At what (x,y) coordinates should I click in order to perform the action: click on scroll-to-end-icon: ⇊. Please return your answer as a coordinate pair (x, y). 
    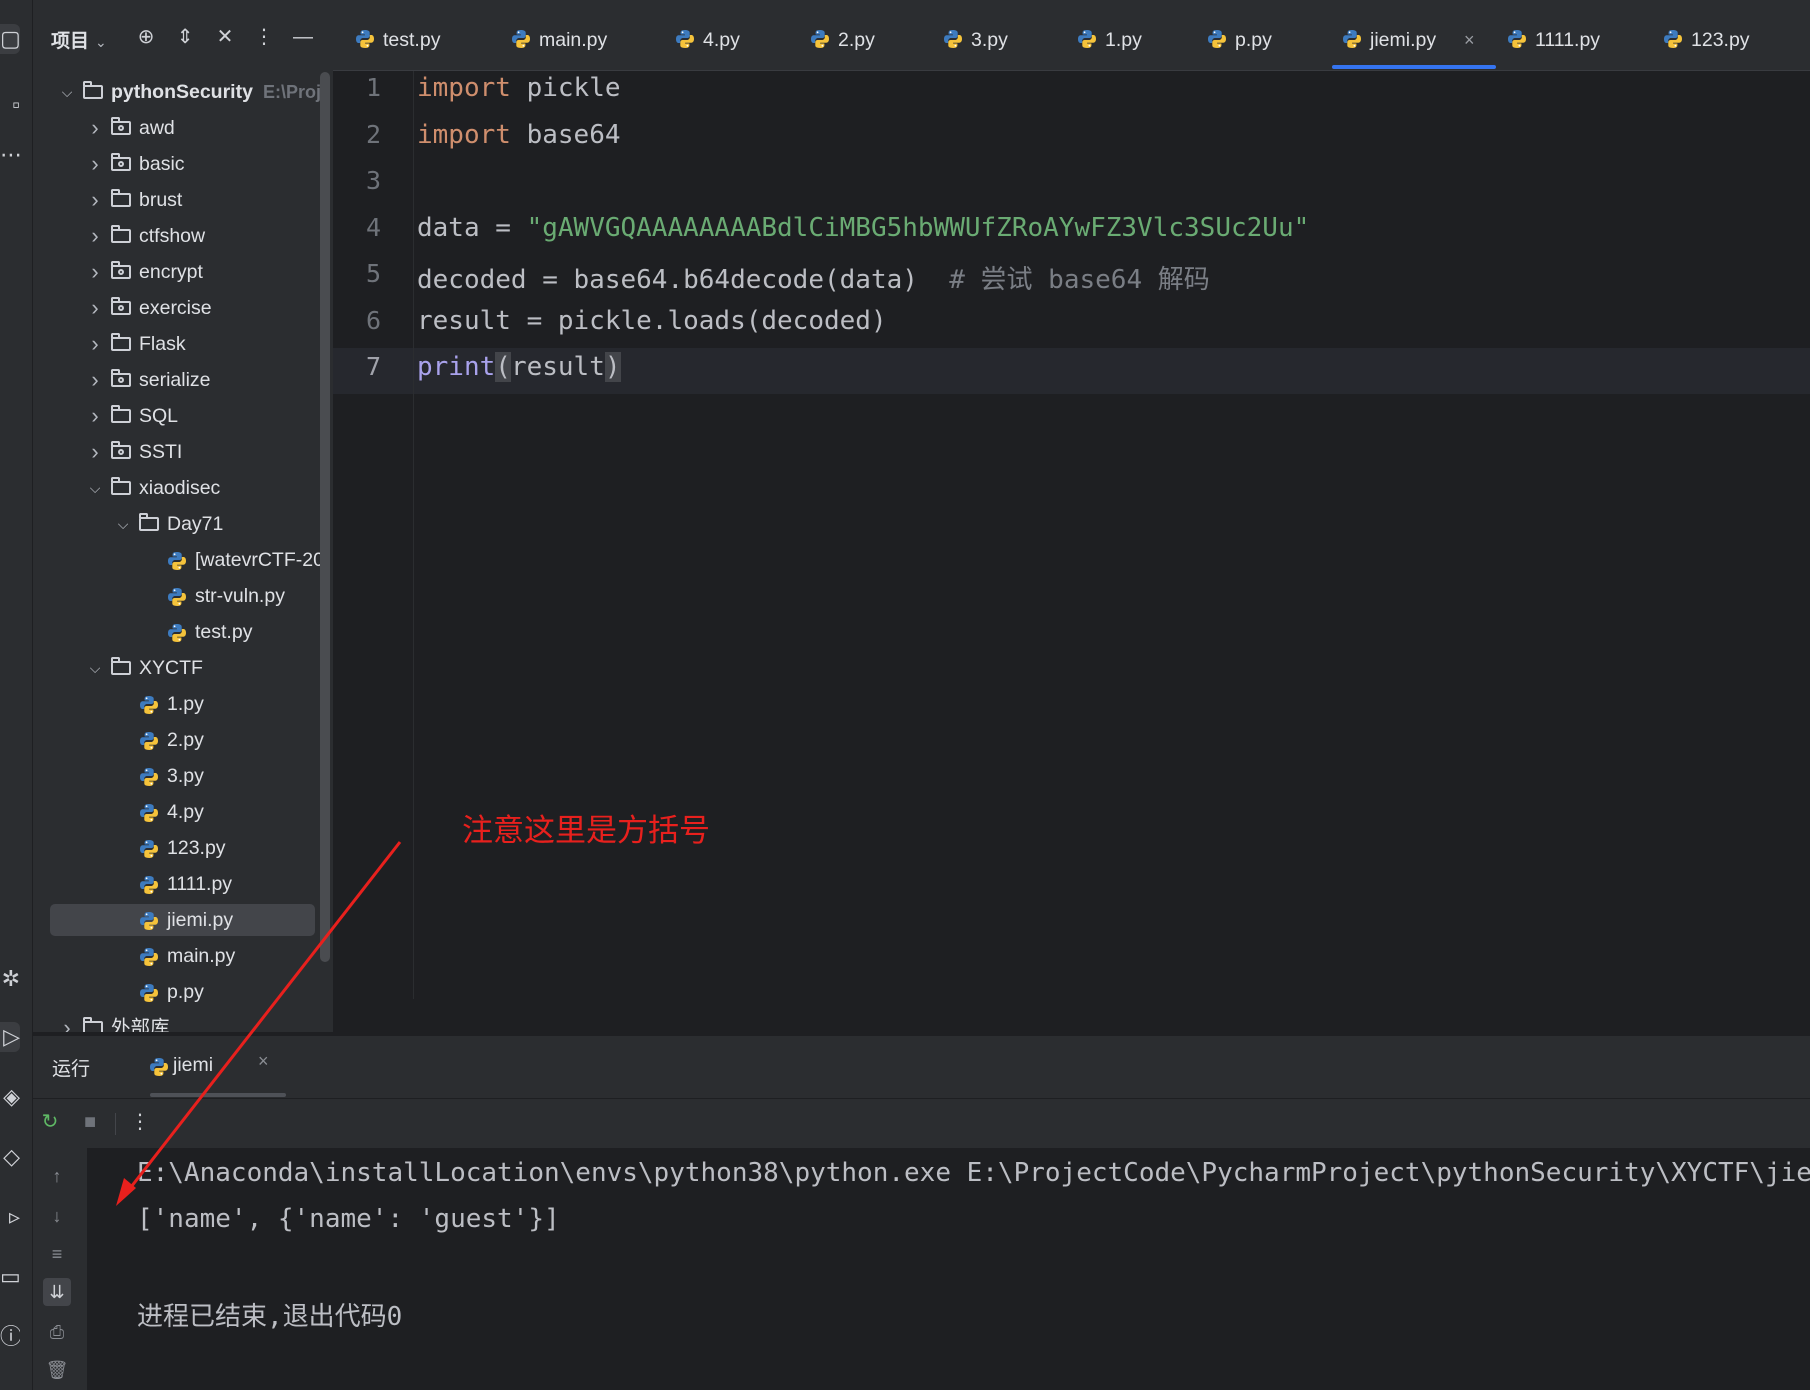
    Looking at the image, I should click on (57, 1292).